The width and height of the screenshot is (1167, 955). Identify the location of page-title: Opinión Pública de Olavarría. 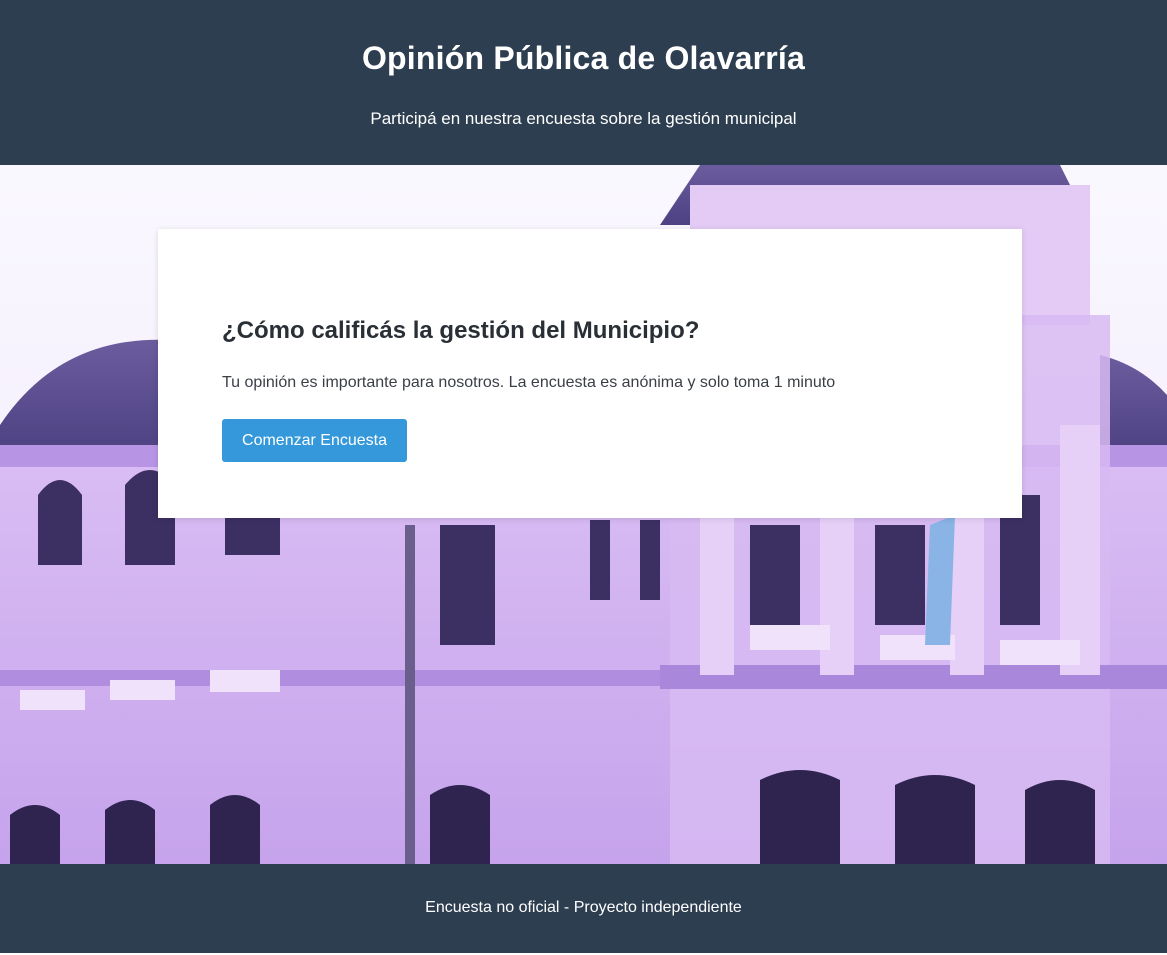
(583, 58).